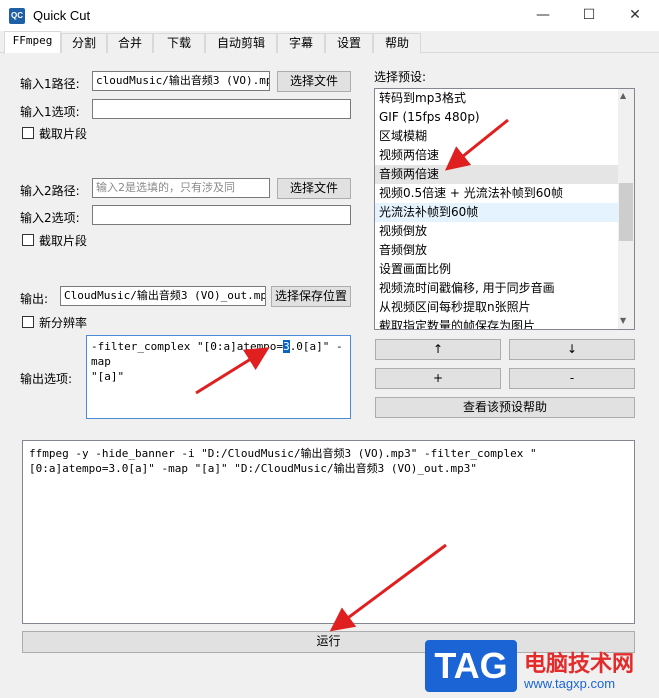  What do you see at coordinates (635, 15) in the screenshot?
I see `close-button: ✕` at bounding box center [635, 15].